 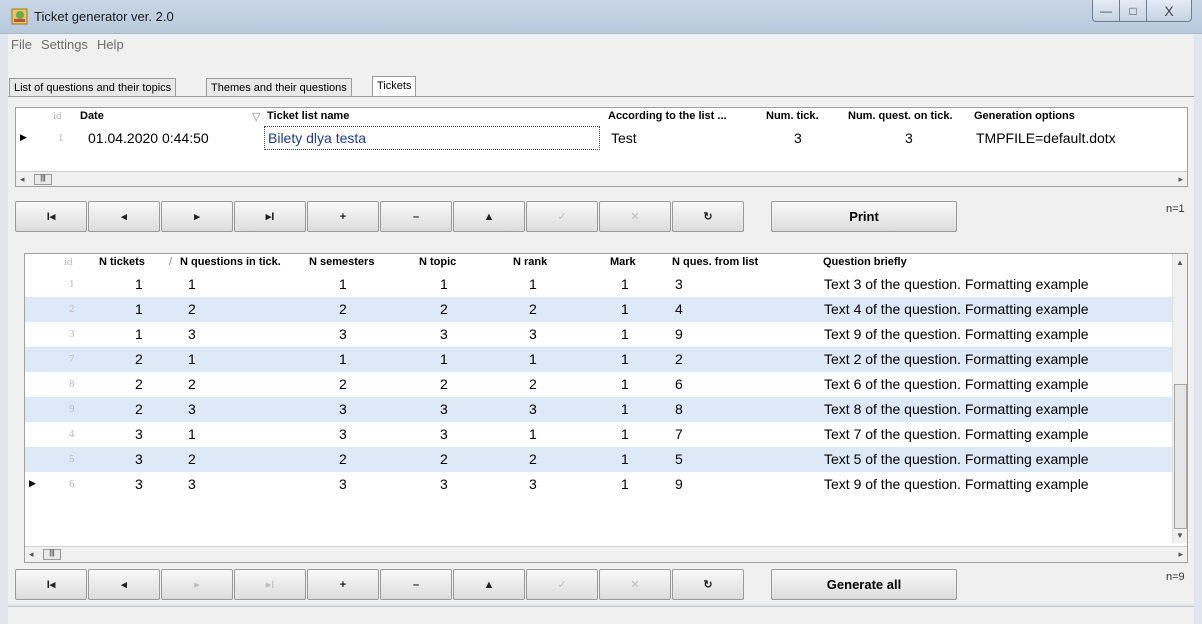 What do you see at coordinates (64, 44) in the screenshot?
I see `menu-settings: Settings` at bounding box center [64, 44].